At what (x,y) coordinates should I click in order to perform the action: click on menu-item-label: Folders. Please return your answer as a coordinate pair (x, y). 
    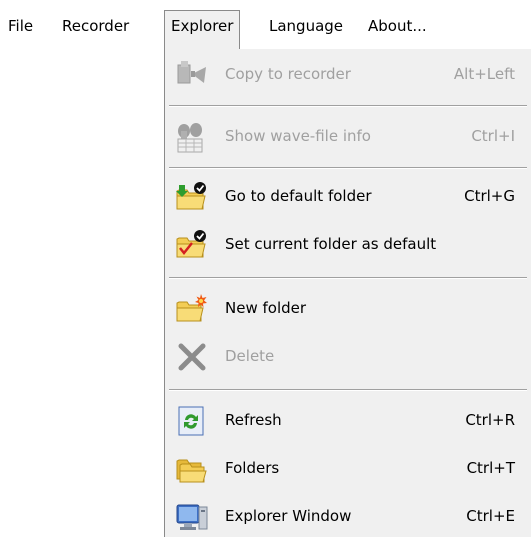
    Looking at the image, I should click on (252, 468).